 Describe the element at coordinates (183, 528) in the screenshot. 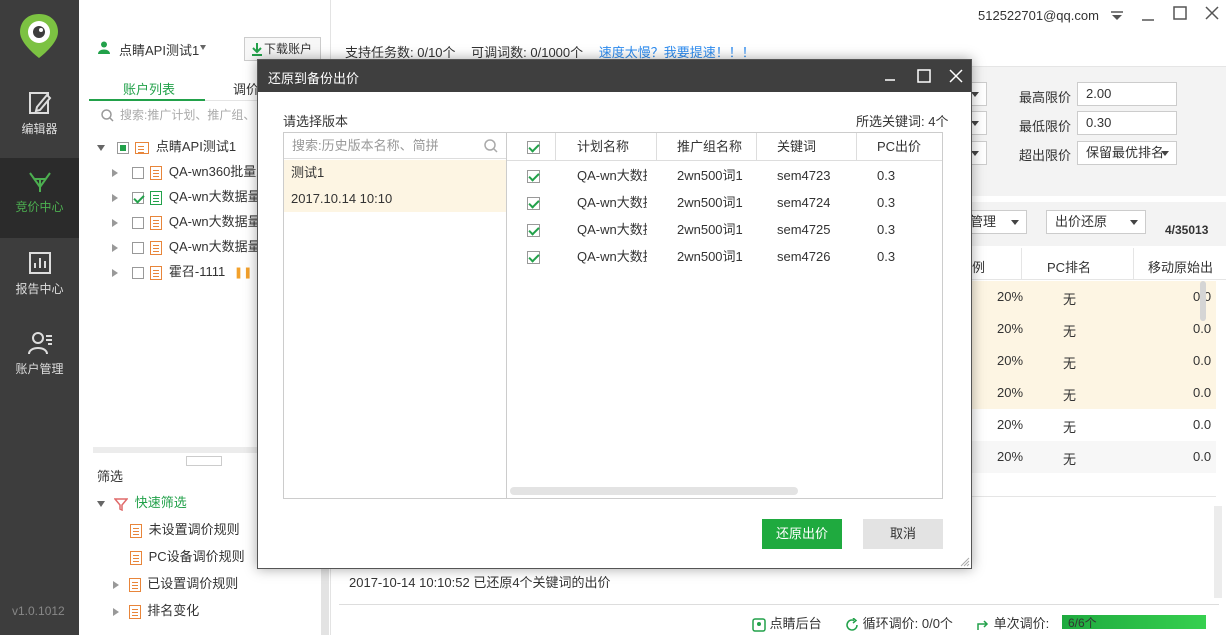

I see `filter-item-unset: 未设置调价规则` at that location.